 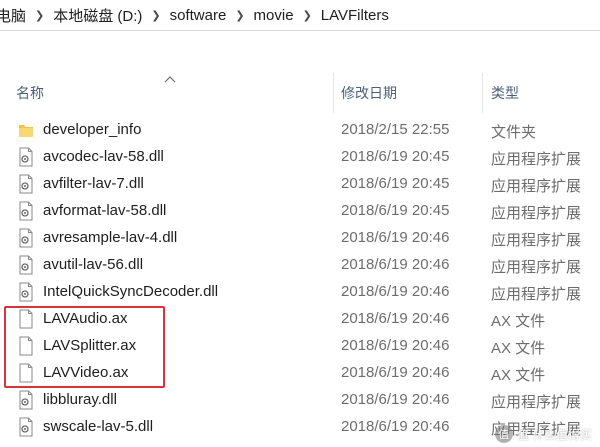 I want to click on column-header-date-modified: 修改日期, so click(x=369, y=93).